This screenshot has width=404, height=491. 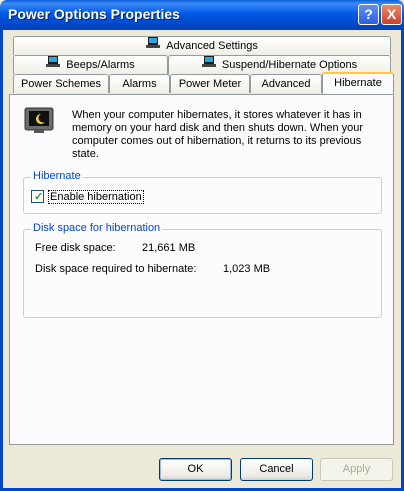 I want to click on apply-button: Apply, so click(x=356, y=469).